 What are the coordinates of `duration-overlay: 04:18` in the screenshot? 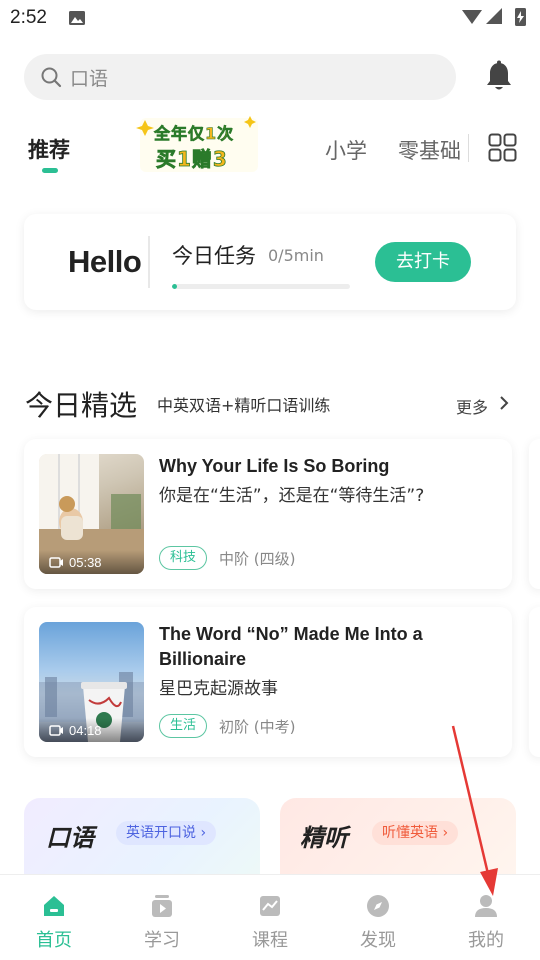 It's located at (91, 730).